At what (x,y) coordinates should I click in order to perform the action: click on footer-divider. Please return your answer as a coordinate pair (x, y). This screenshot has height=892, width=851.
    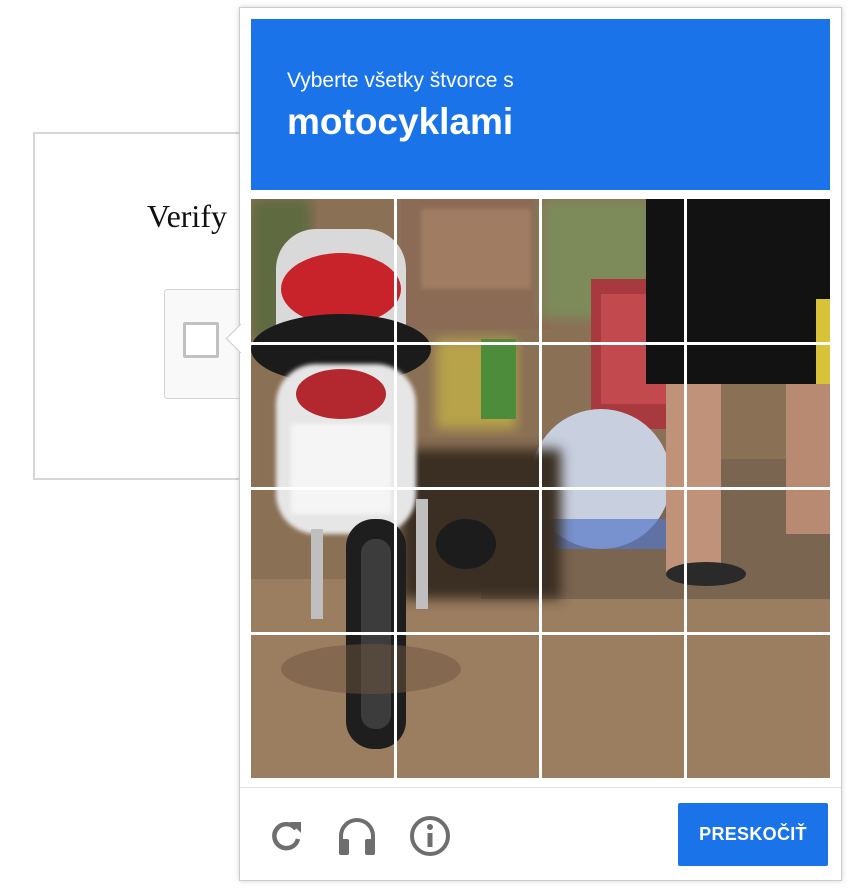
    Looking at the image, I should click on (540, 787).